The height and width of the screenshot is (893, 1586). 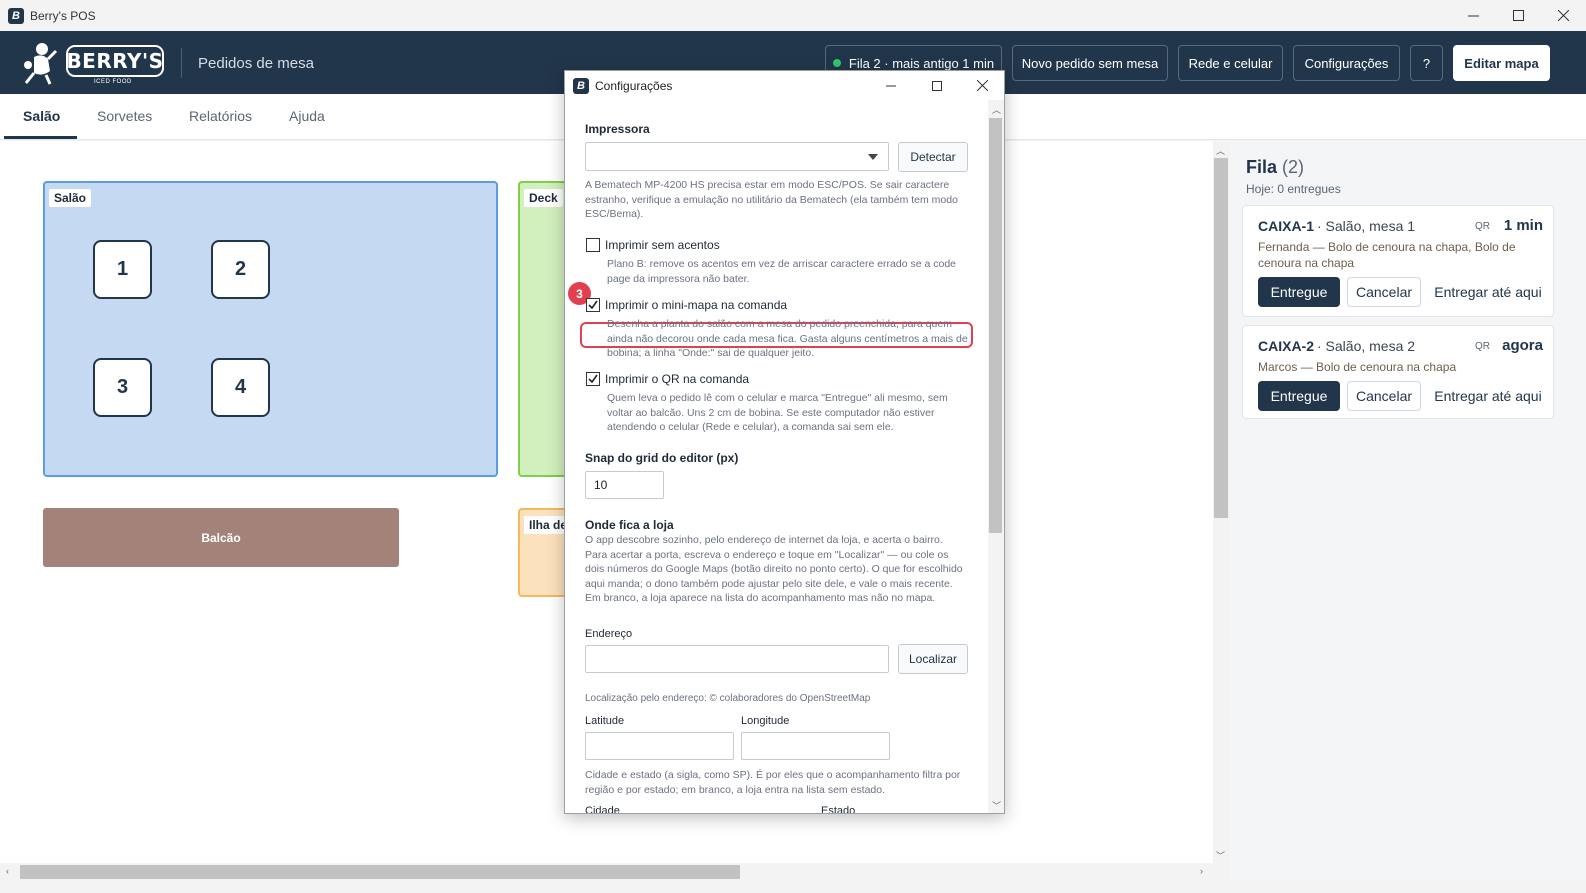 I want to click on minimap-label: Imprimir o mini-mapa na comanda, so click(x=696, y=305).